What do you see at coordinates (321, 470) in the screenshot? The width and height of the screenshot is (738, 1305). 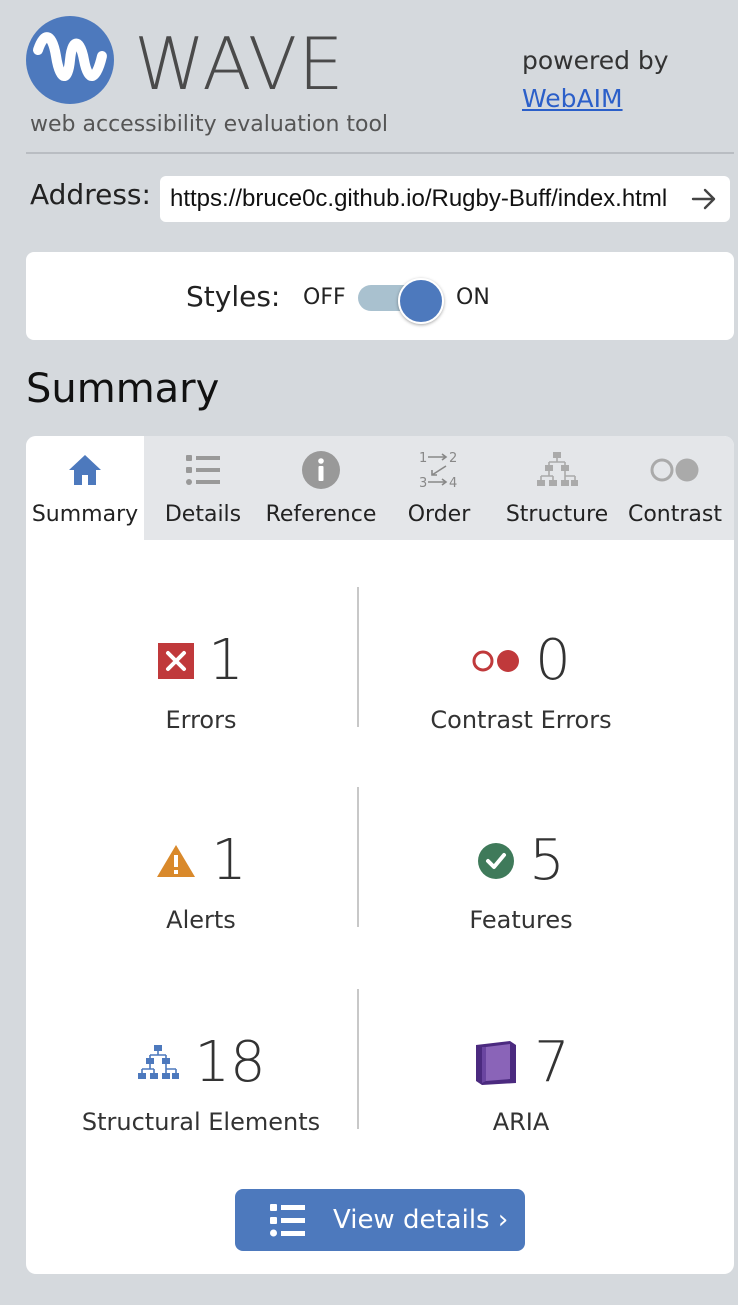 I see `info-icon` at bounding box center [321, 470].